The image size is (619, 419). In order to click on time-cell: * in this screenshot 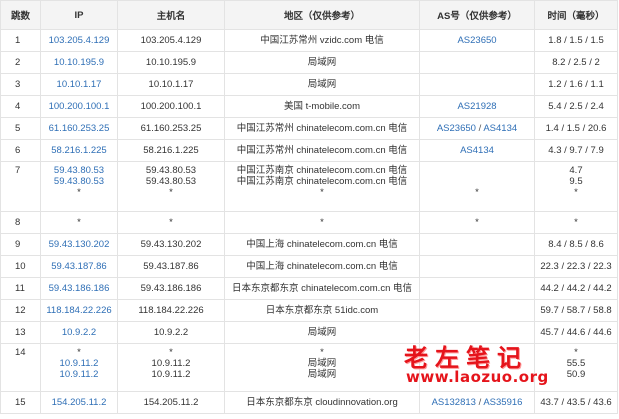, I will do `click(576, 222)`.